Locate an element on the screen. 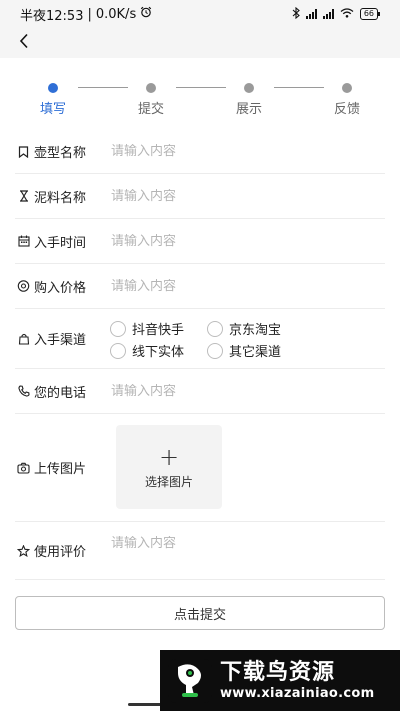 This screenshot has width=400, height=711. hourglass-icon is located at coordinates (23, 196).